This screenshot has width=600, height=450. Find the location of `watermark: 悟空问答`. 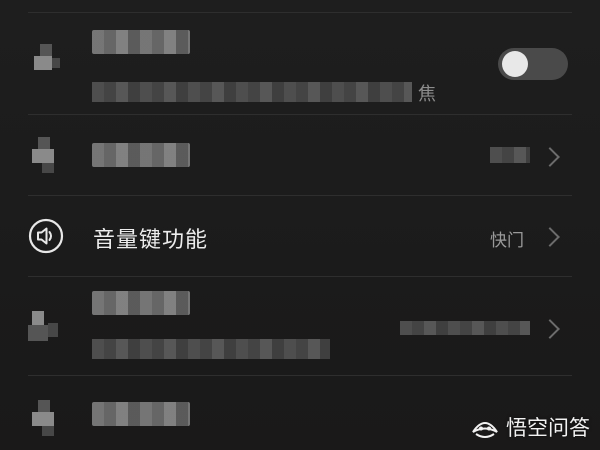

watermark: 悟空问答 is located at coordinates (530, 427).